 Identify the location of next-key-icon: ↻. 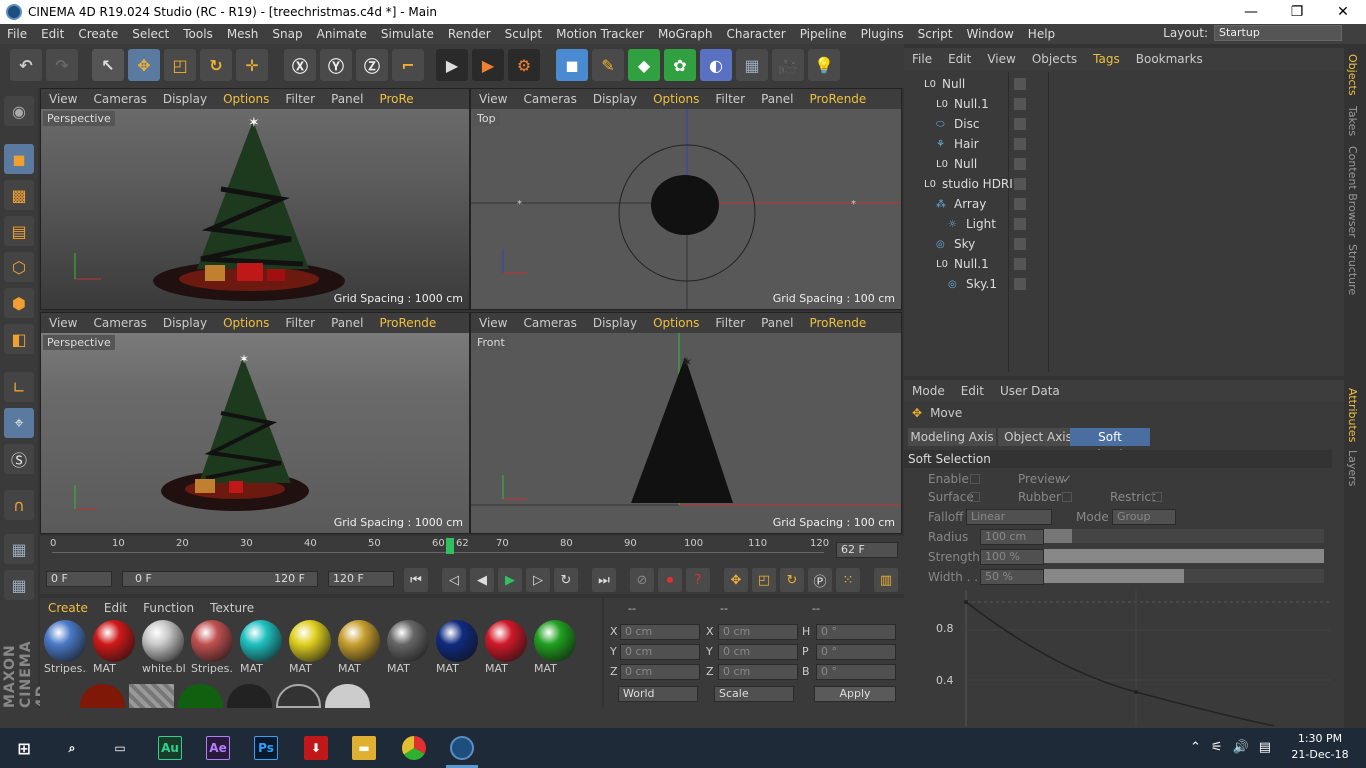
(566, 580).